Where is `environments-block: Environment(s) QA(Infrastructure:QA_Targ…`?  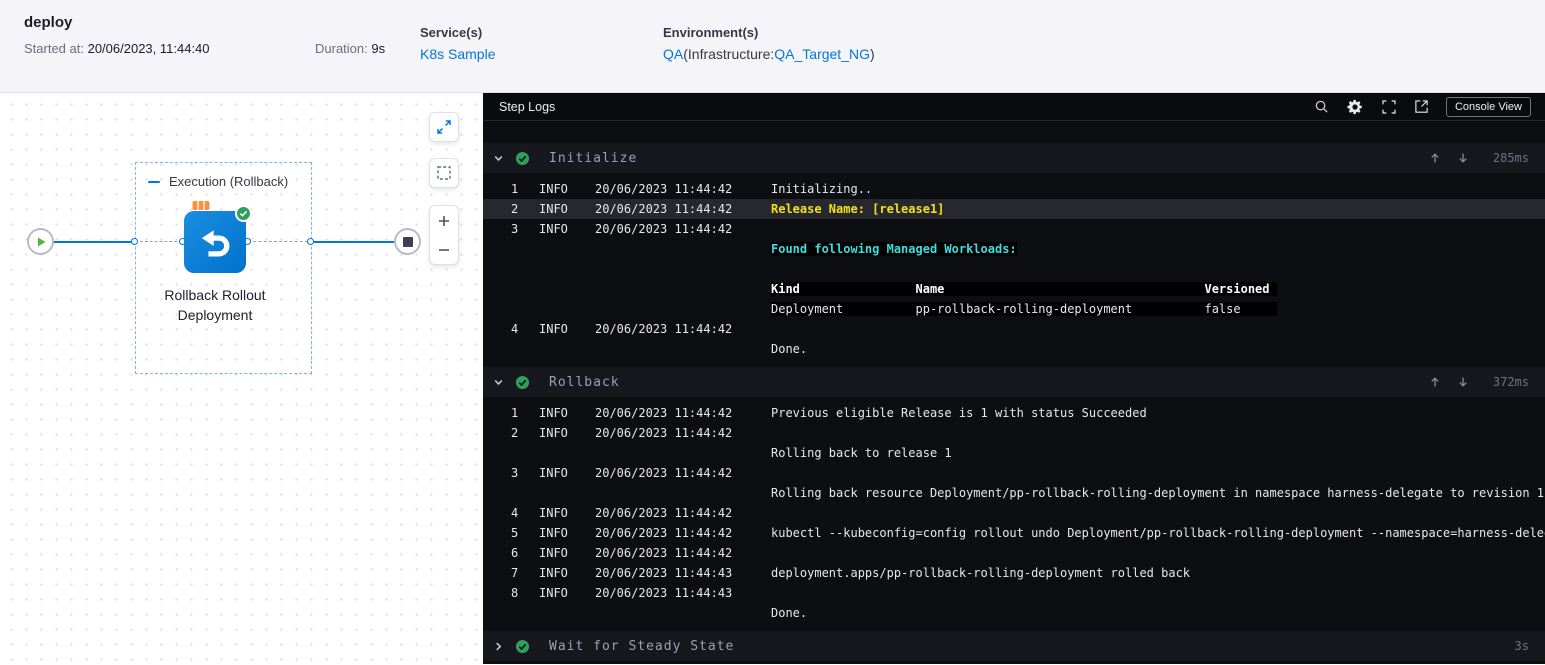 environments-block: Environment(s) QA(Infrastructure:QA_Targ… is located at coordinates (769, 44).